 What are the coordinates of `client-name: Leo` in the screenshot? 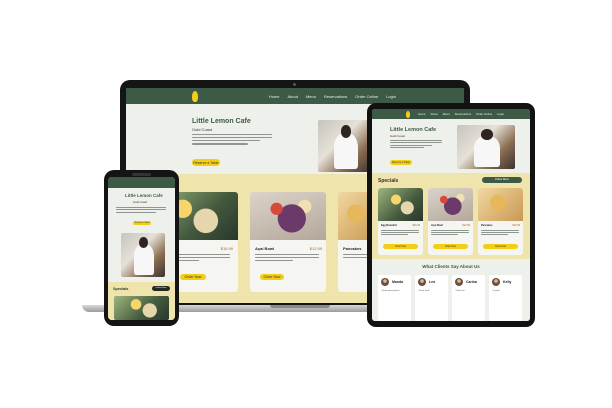 It's located at (432, 282).